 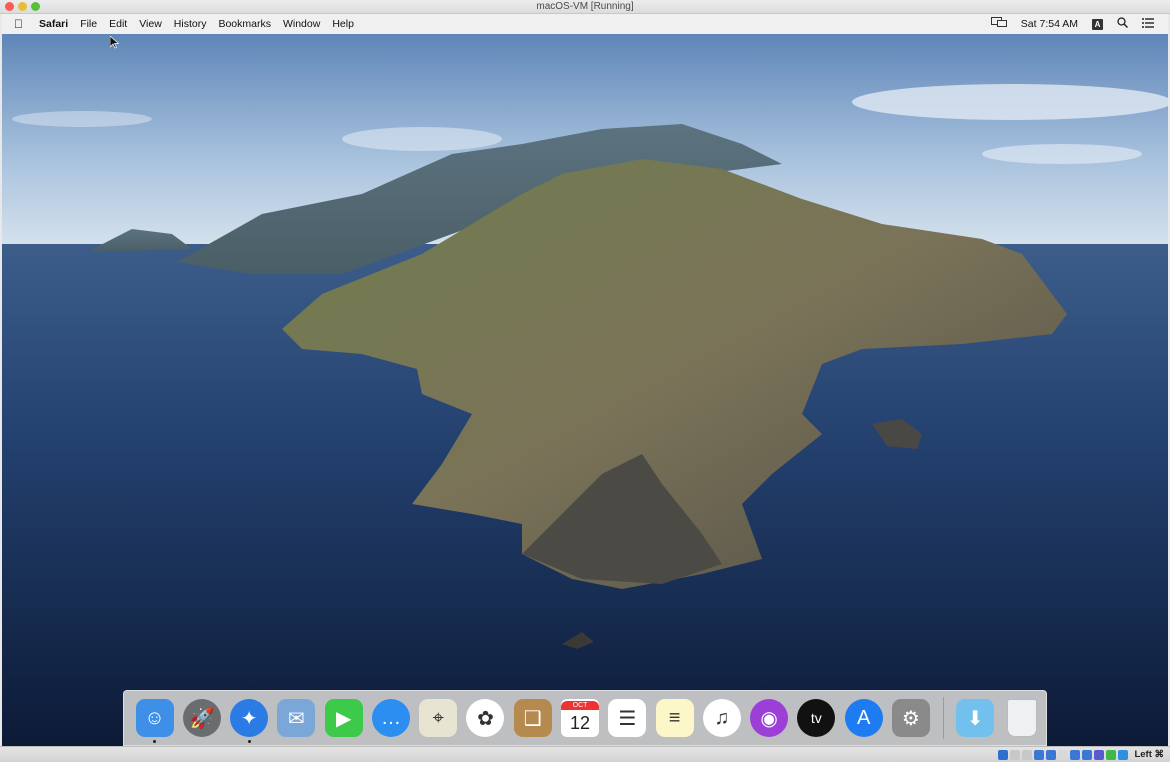 I want to click on dock-separator, so click(x=943, y=718).